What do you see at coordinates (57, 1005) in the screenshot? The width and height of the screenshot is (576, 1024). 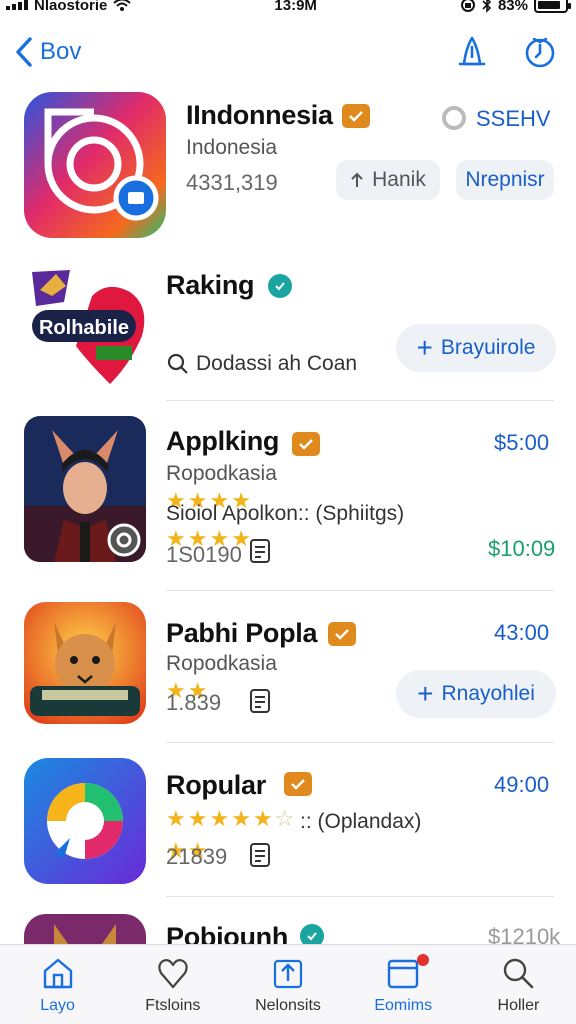 I see `tab-label: Layo` at bounding box center [57, 1005].